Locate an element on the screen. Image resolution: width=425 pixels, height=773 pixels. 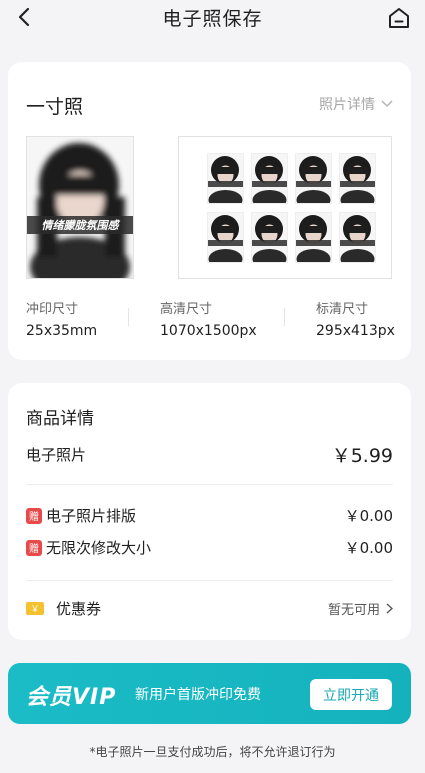
nav-bar: 电子照保存 is located at coordinates (212, 18).